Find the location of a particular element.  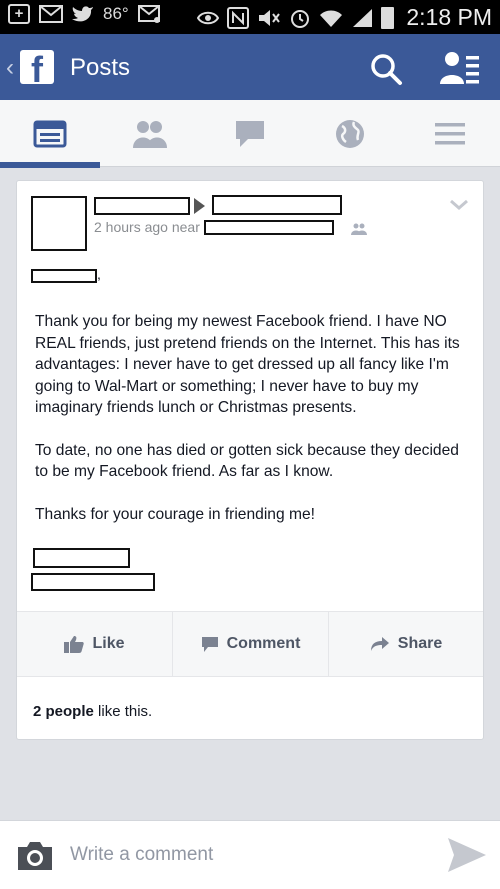

notifications-globe-icon is located at coordinates (350, 133).